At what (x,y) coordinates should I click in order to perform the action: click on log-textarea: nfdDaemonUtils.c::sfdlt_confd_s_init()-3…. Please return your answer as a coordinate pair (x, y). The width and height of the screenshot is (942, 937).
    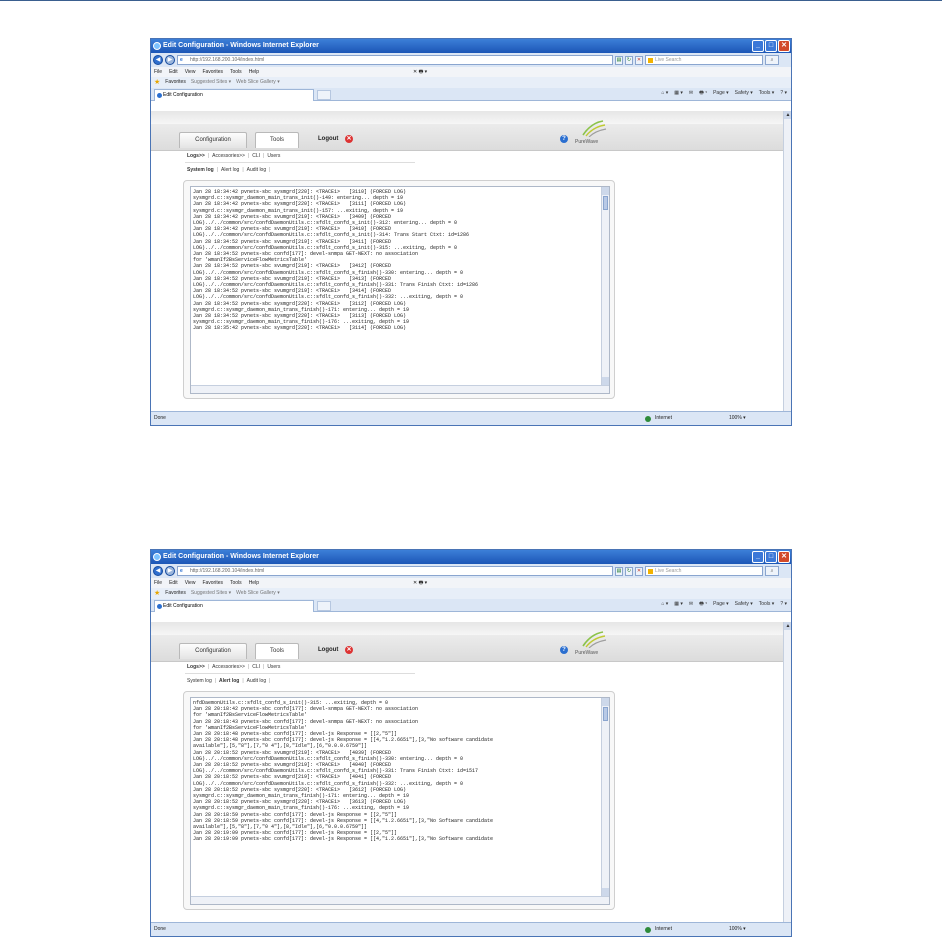
    Looking at the image, I should click on (400, 801).